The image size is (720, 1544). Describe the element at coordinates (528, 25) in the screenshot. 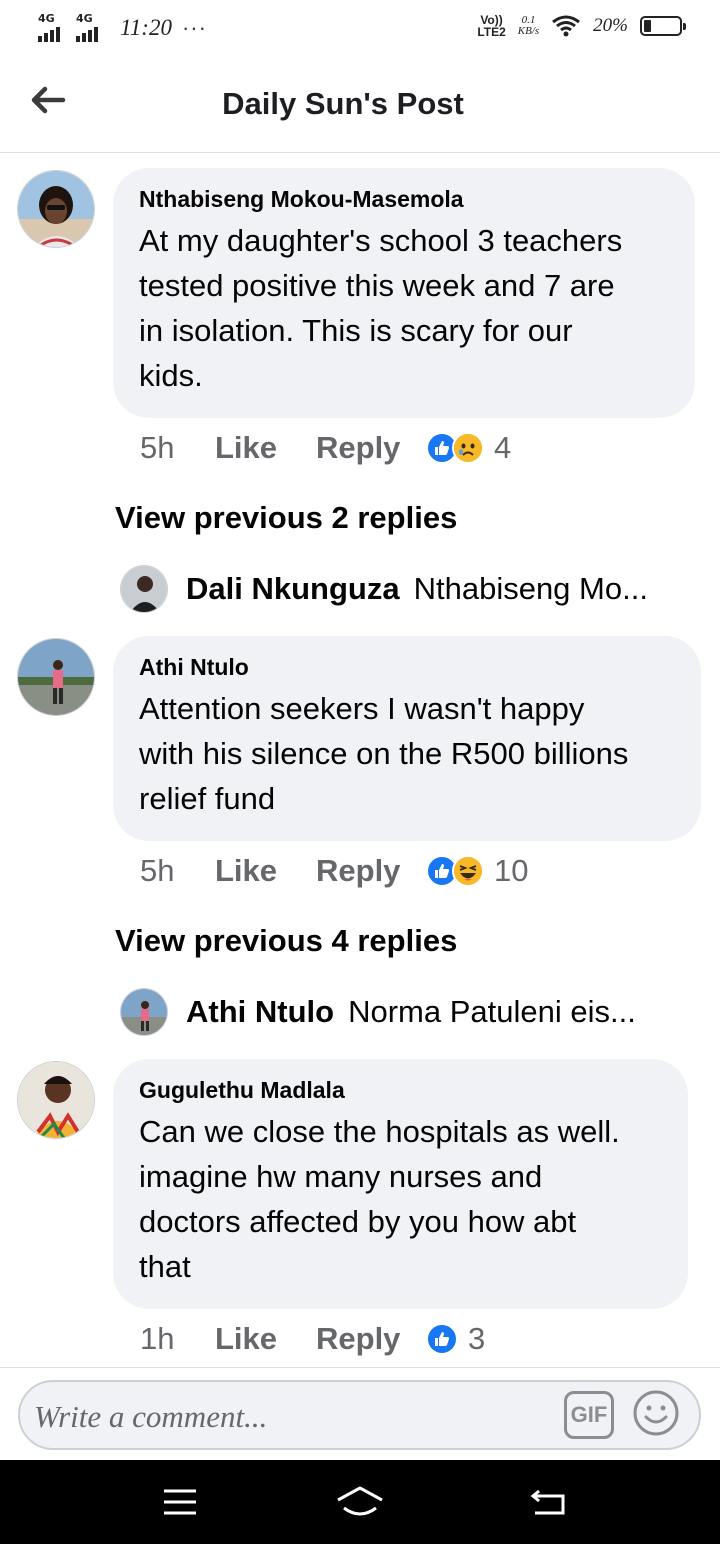

I see `network-speed: 0.1 KB/s` at that location.